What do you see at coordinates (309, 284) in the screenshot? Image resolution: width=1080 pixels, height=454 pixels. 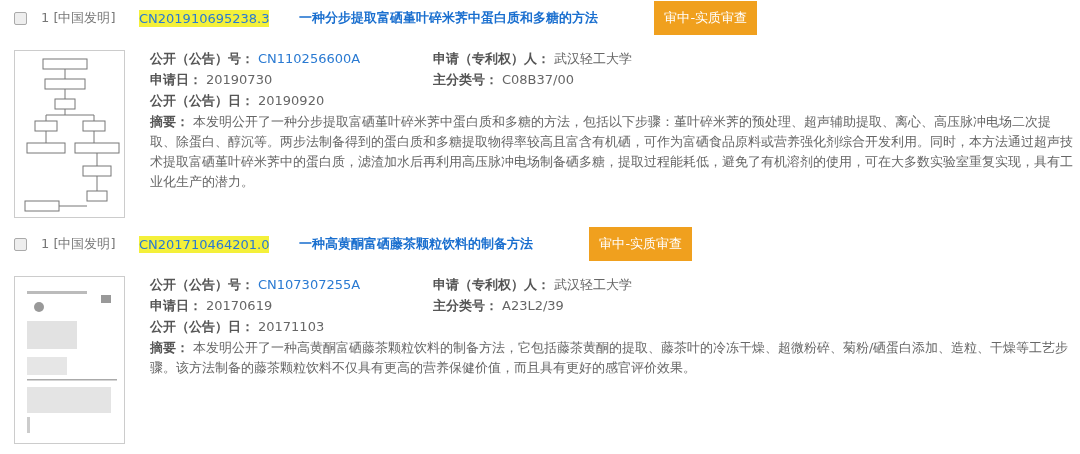 I see `publication-number-link: CN107307255A` at bounding box center [309, 284].